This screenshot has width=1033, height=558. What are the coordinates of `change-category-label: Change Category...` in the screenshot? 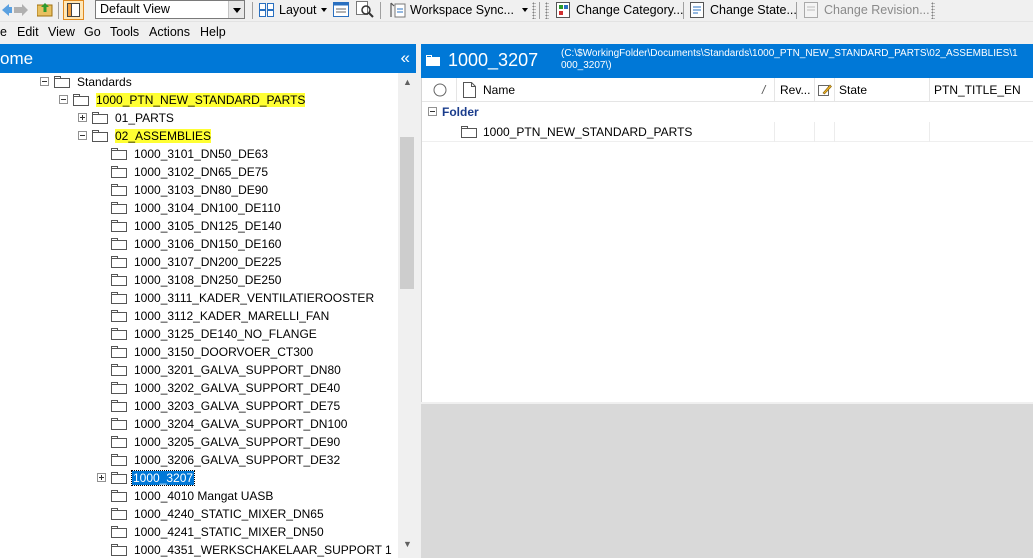 It's located at (630, 10).